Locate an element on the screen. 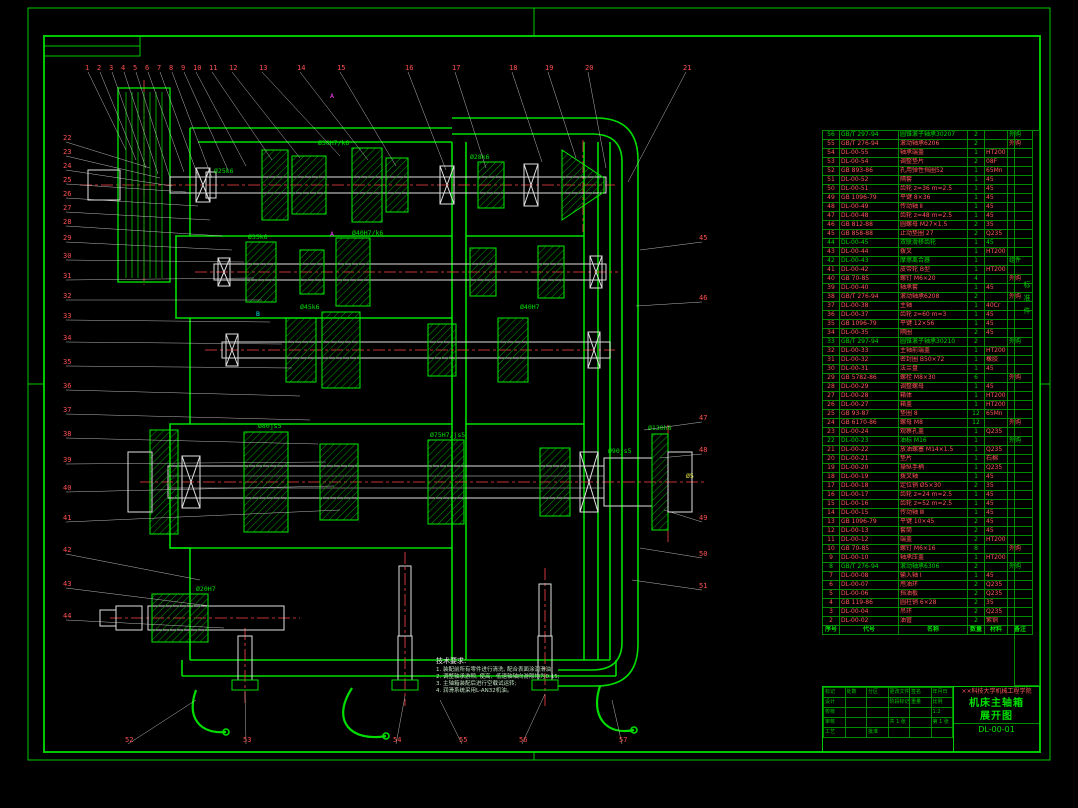 This screenshot has width=1078, height=808. dimension-label: Ø28k6 is located at coordinates (480, 157).